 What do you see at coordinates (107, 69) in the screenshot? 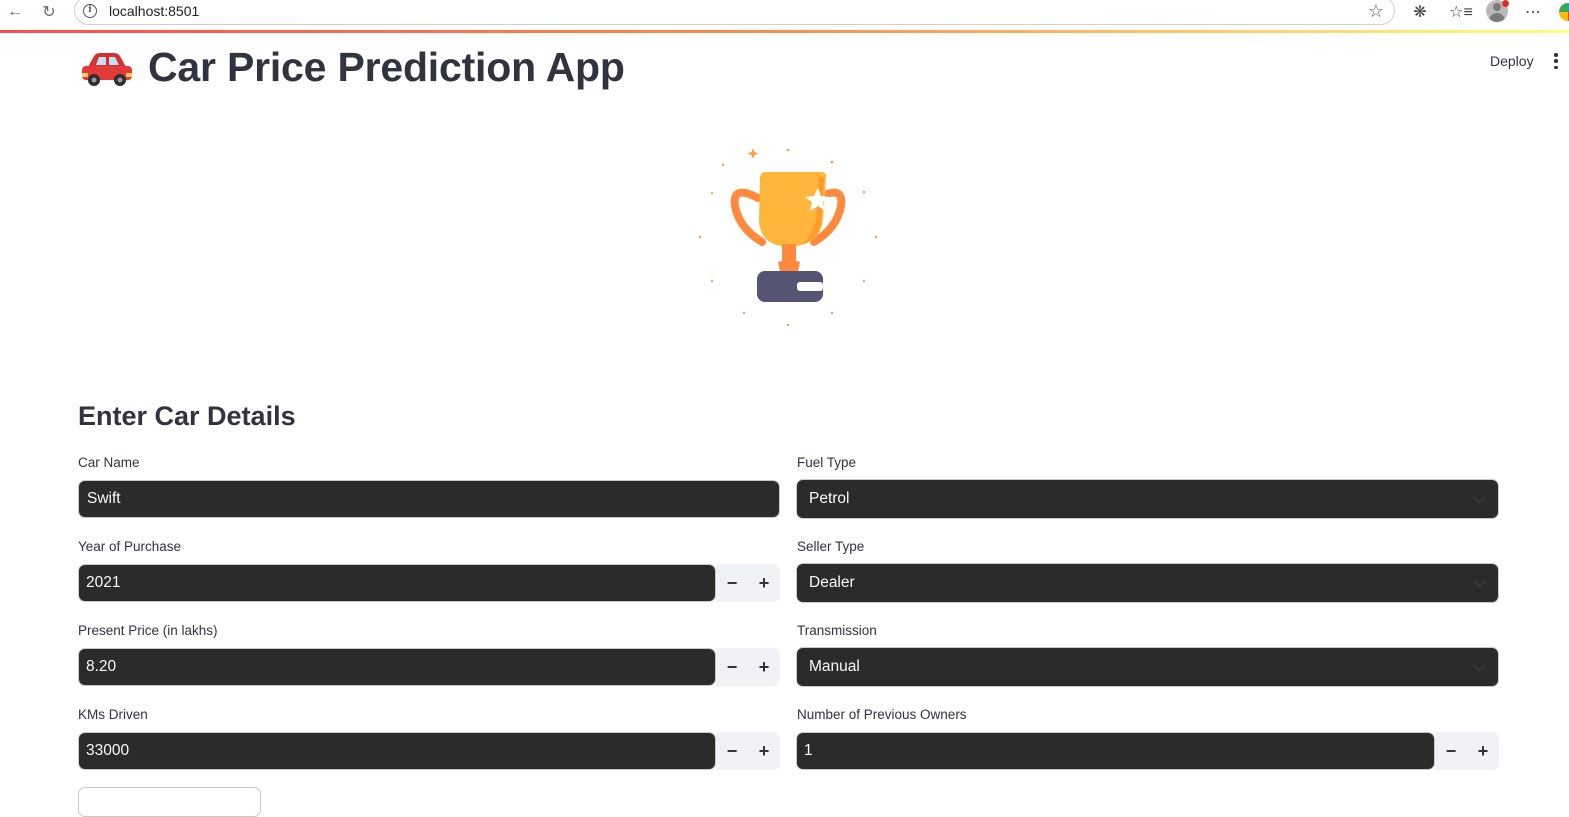
I see `car-icon` at bounding box center [107, 69].